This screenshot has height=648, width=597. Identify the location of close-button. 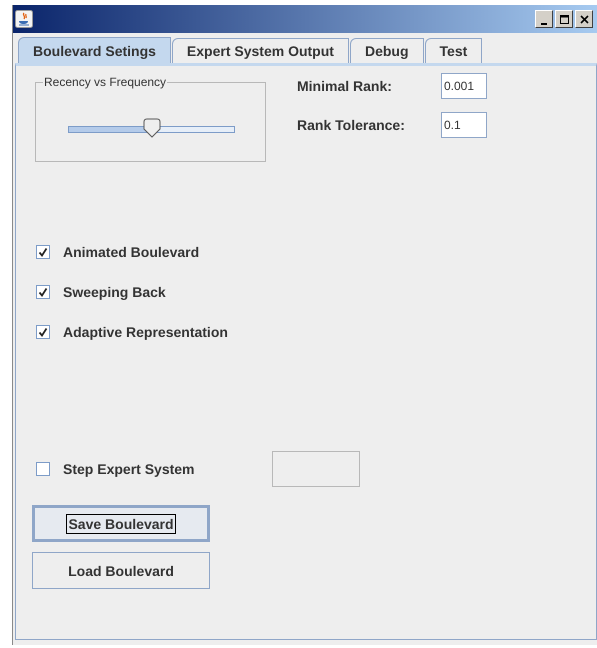
(584, 19).